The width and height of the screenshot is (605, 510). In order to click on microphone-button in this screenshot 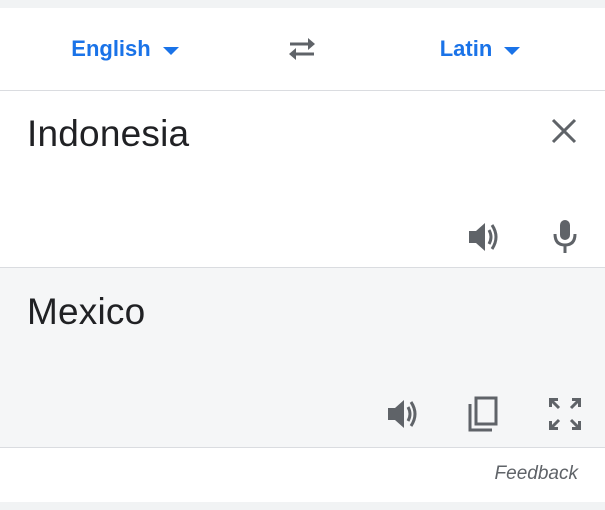, I will do `click(565, 237)`.